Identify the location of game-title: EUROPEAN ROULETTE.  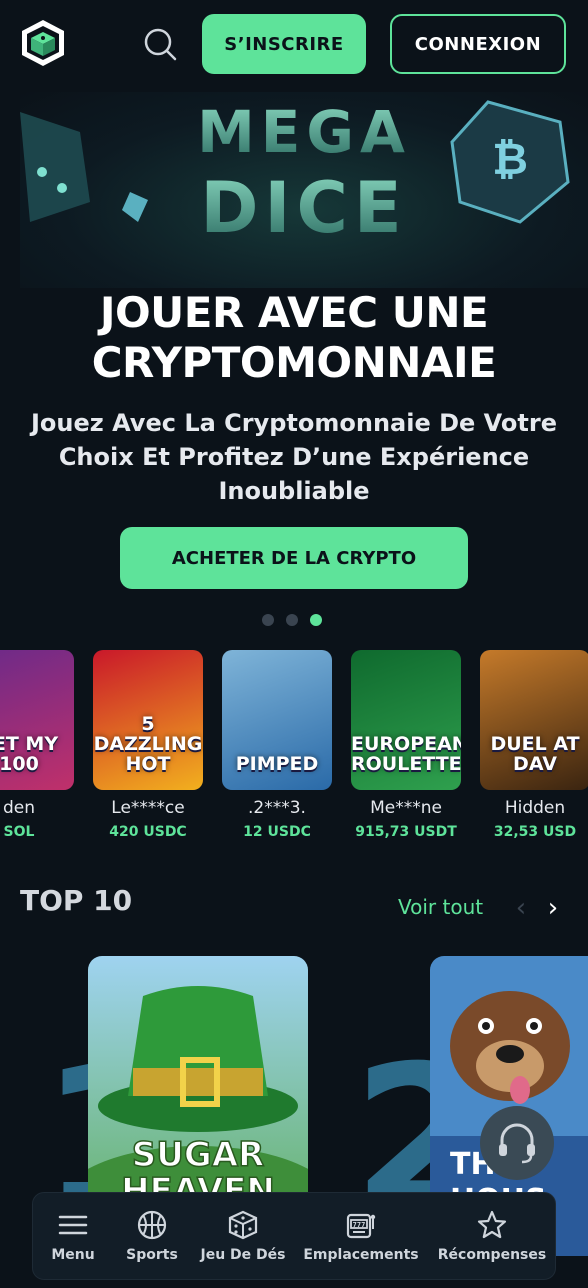
(406, 754).